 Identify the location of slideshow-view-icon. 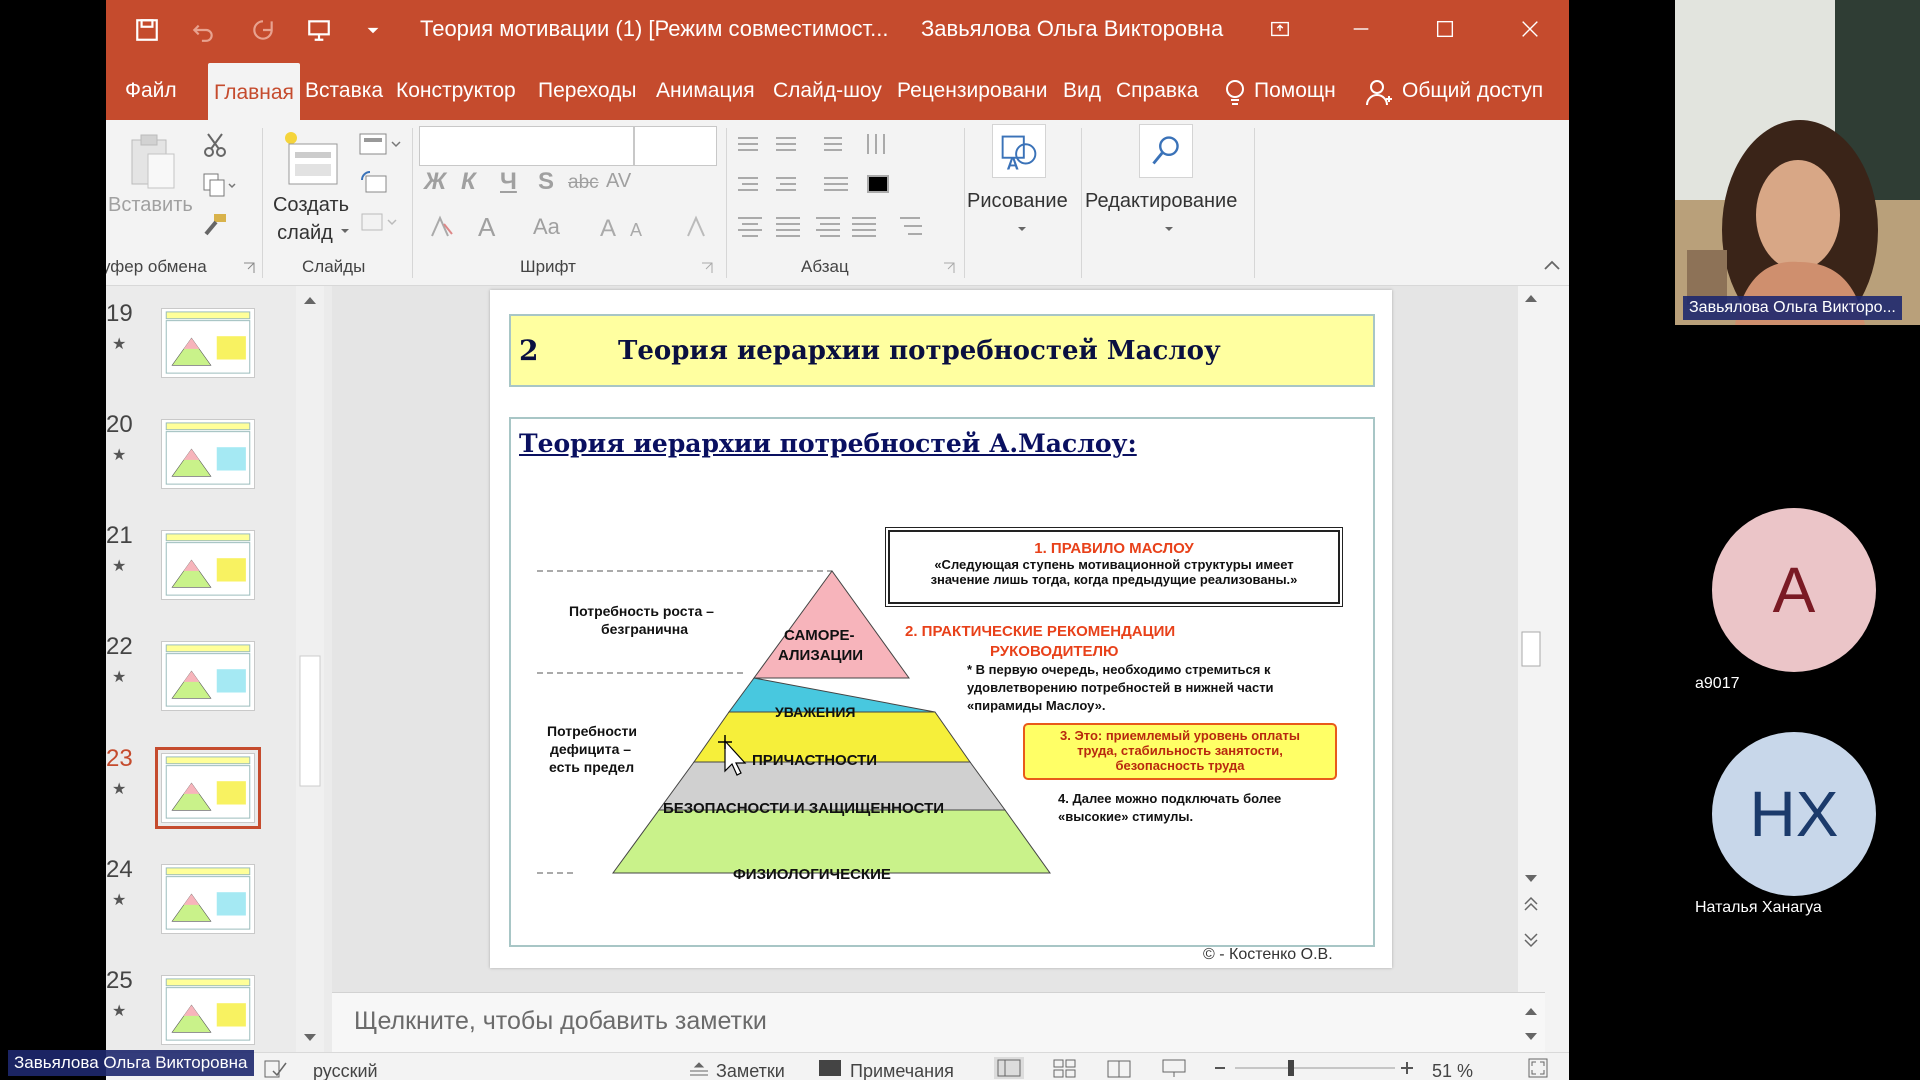
(1174, 1068).